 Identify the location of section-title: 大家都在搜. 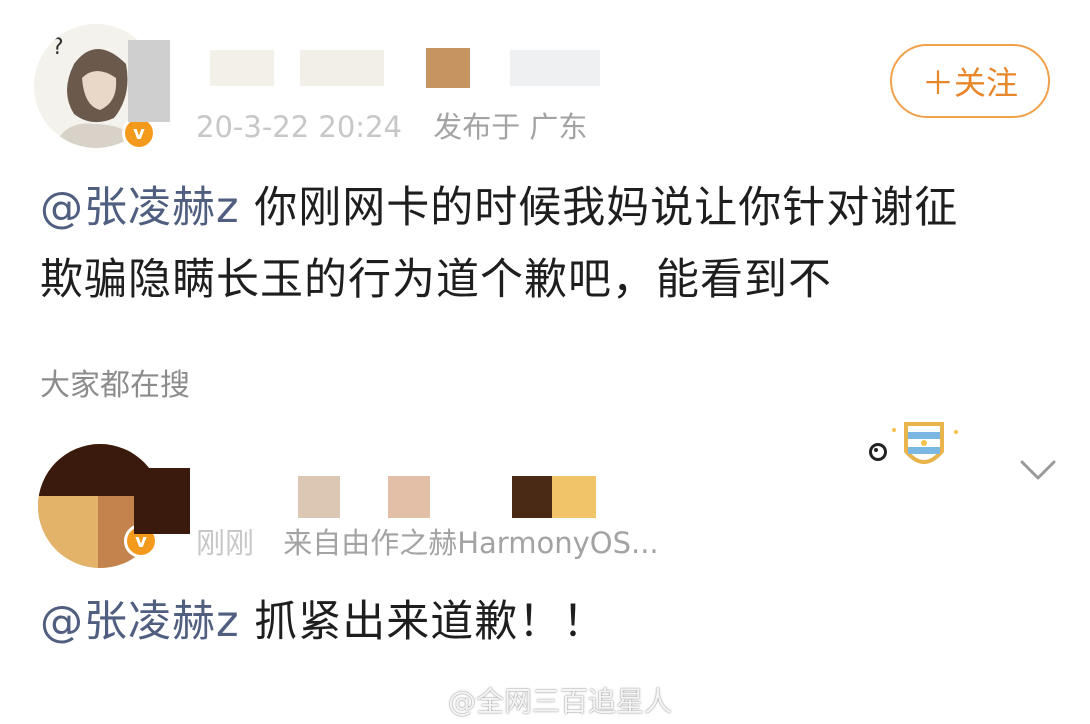
(115, 385).